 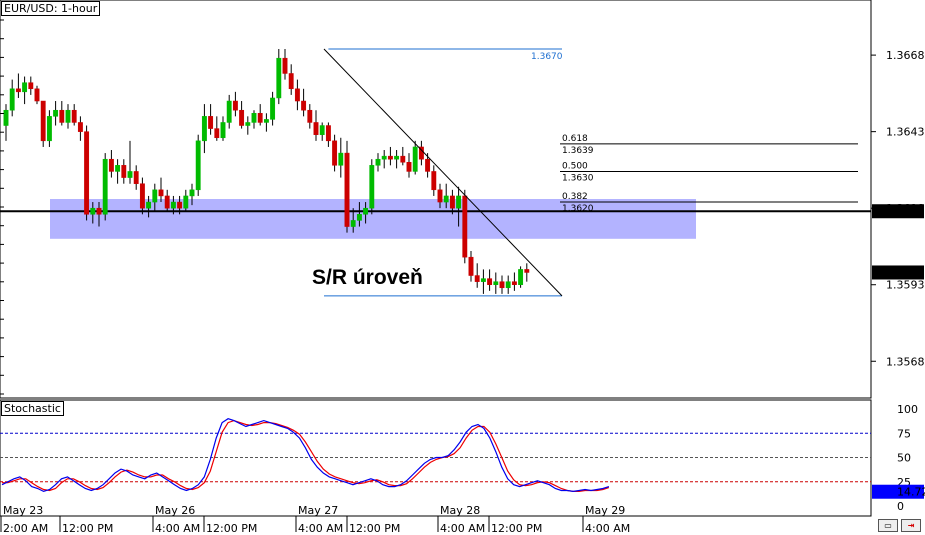 What do you see at coordinates (175, 510) in the screenshot?
I see `date-label: May 26` at bounding box center [175, 510].